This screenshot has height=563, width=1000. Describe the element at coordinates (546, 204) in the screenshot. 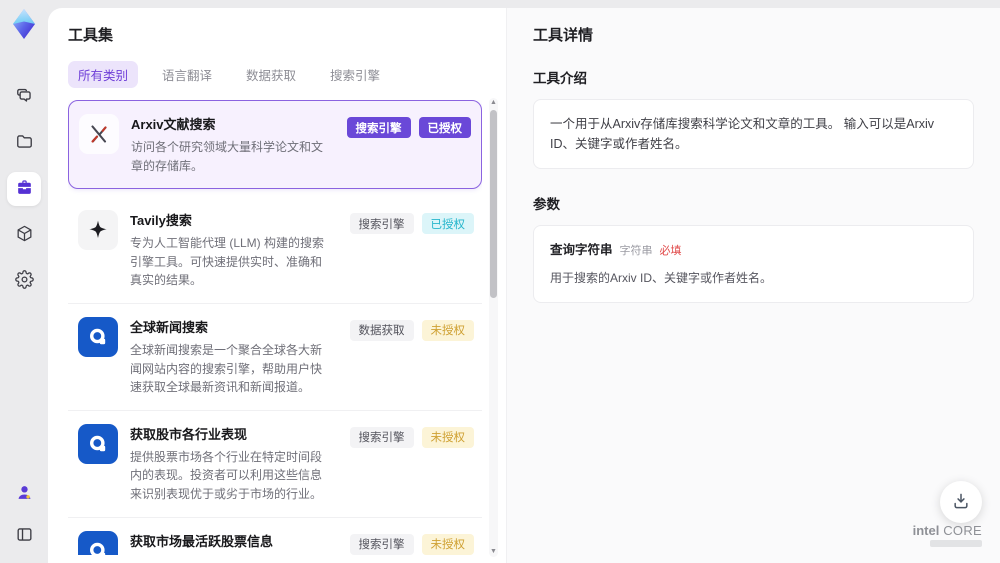

I see `params-heading: 参数` at that location.